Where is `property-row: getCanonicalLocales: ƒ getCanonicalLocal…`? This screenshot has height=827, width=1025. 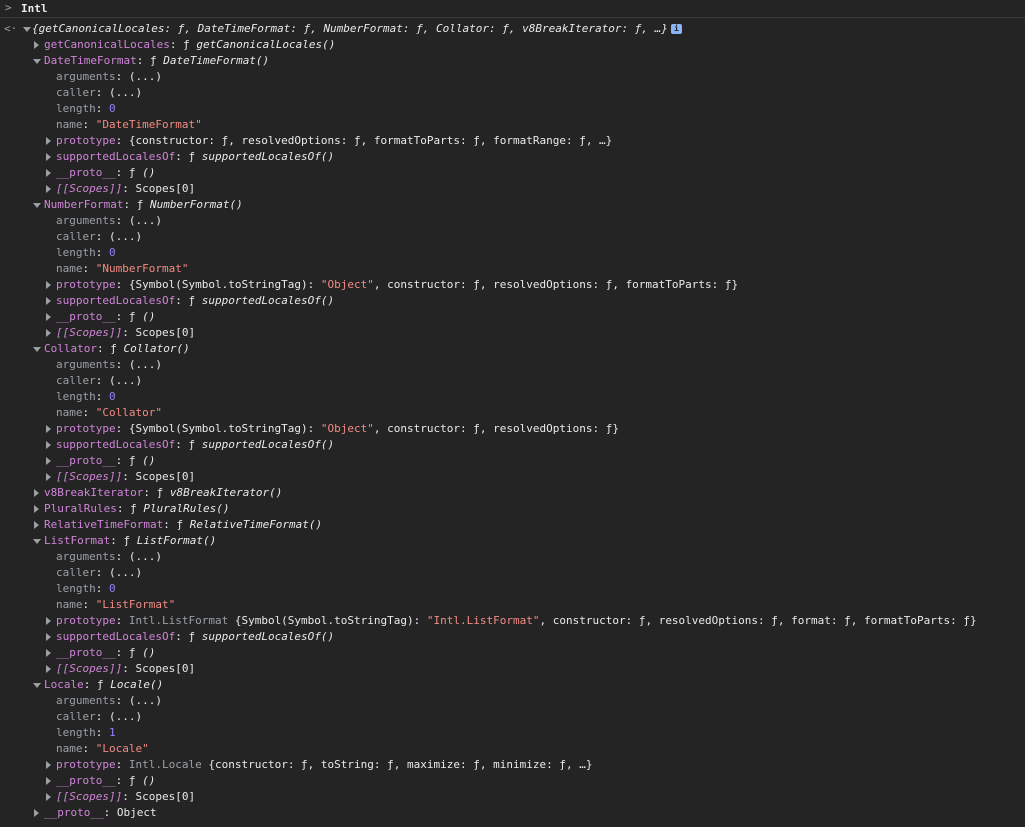 property-row: getCanonicalLocales: ƒ getCanonicalLocal… is located at coordinates (512, 45).